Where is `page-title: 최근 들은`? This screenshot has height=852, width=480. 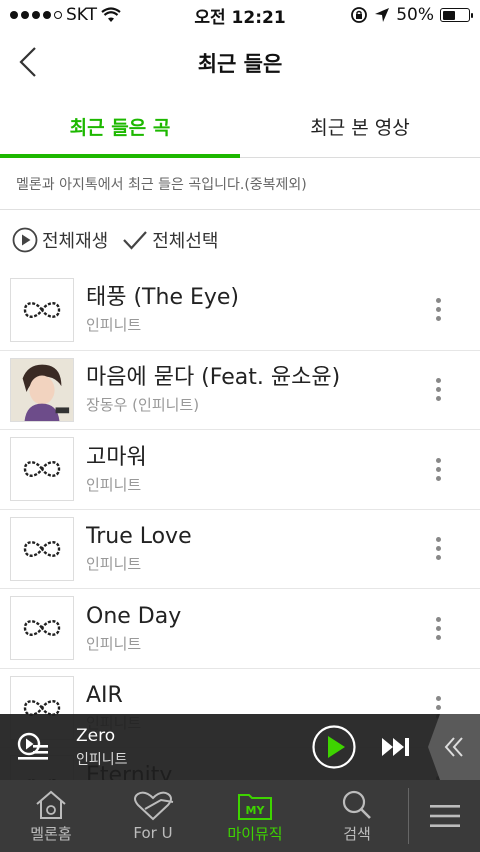 page-title: 최근 들은 is located at coordinates (240, 64).